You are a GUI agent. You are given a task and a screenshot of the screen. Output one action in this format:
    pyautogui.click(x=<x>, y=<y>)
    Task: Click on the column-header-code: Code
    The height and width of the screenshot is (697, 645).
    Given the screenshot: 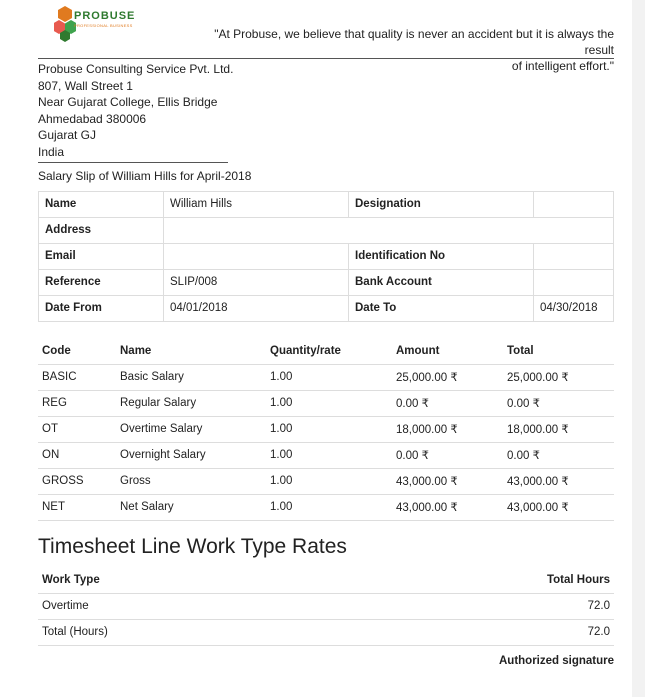 What is the action you would take?
    pyautogui.click(x=77, y=351)
    